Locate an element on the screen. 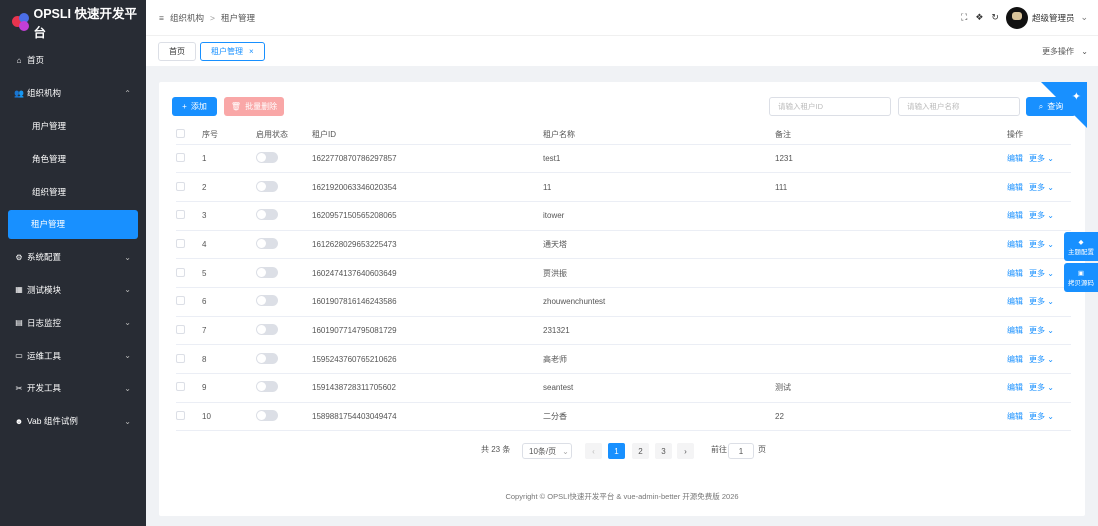 The width and height of the screenshot is (1098, 526). goto-prefix: 前往 is located at coordinates (719, 449).